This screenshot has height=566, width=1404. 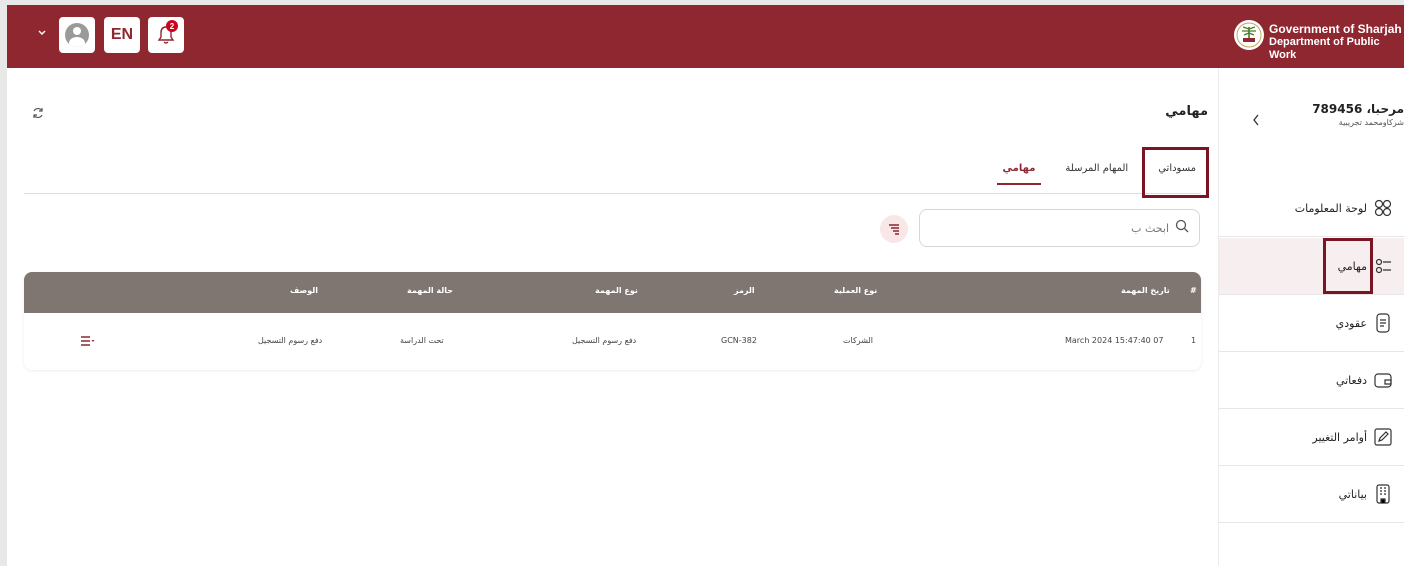 I want to click on sidebar-item-payments: دفعاتي, so click(x=1311, y=380).